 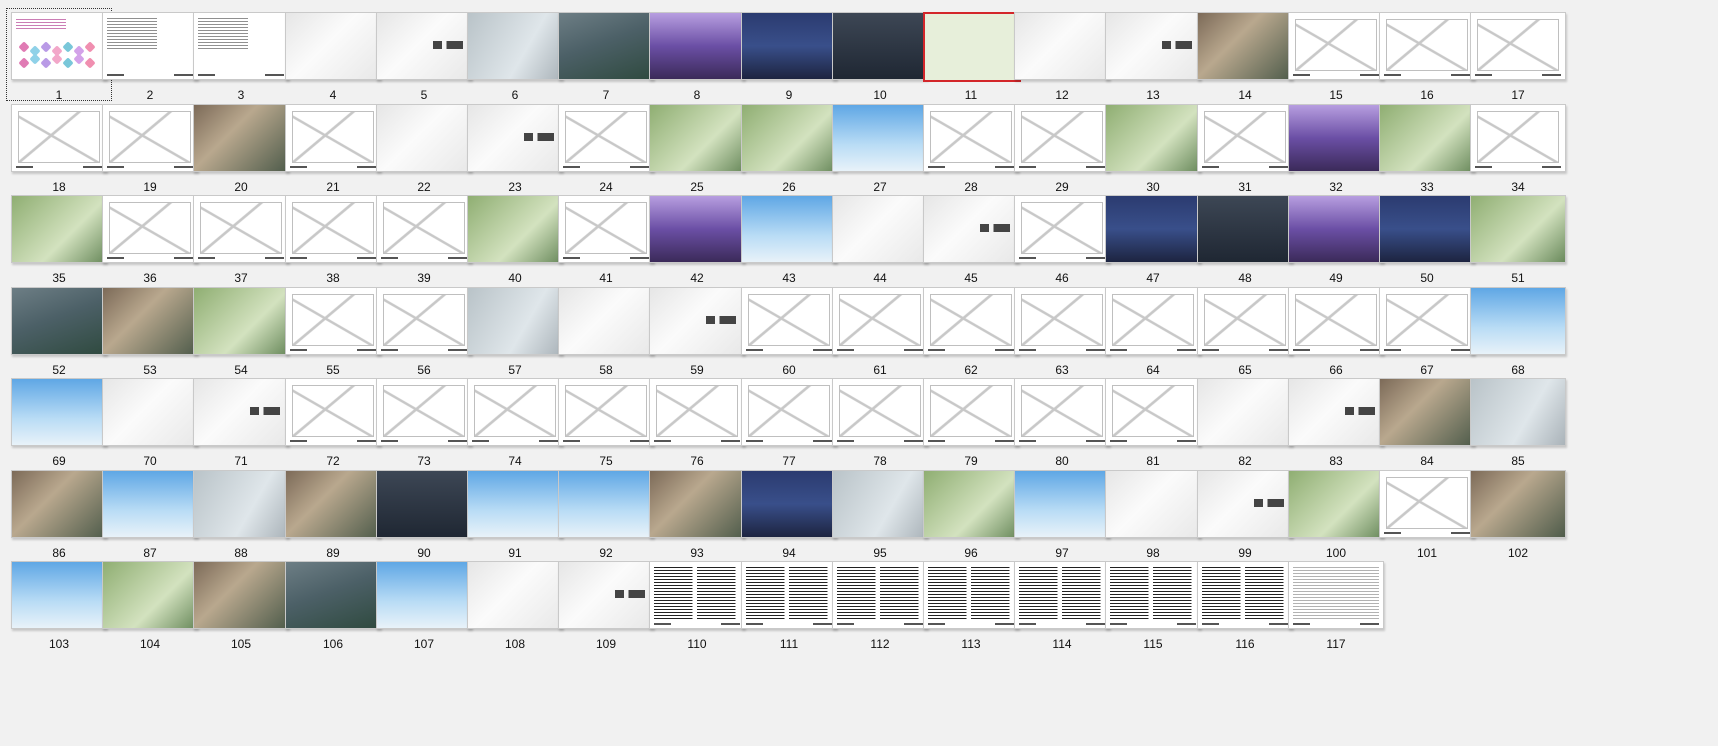 I want to click on slide-thumbnail-47: 47, so click(x=1154, y=245).